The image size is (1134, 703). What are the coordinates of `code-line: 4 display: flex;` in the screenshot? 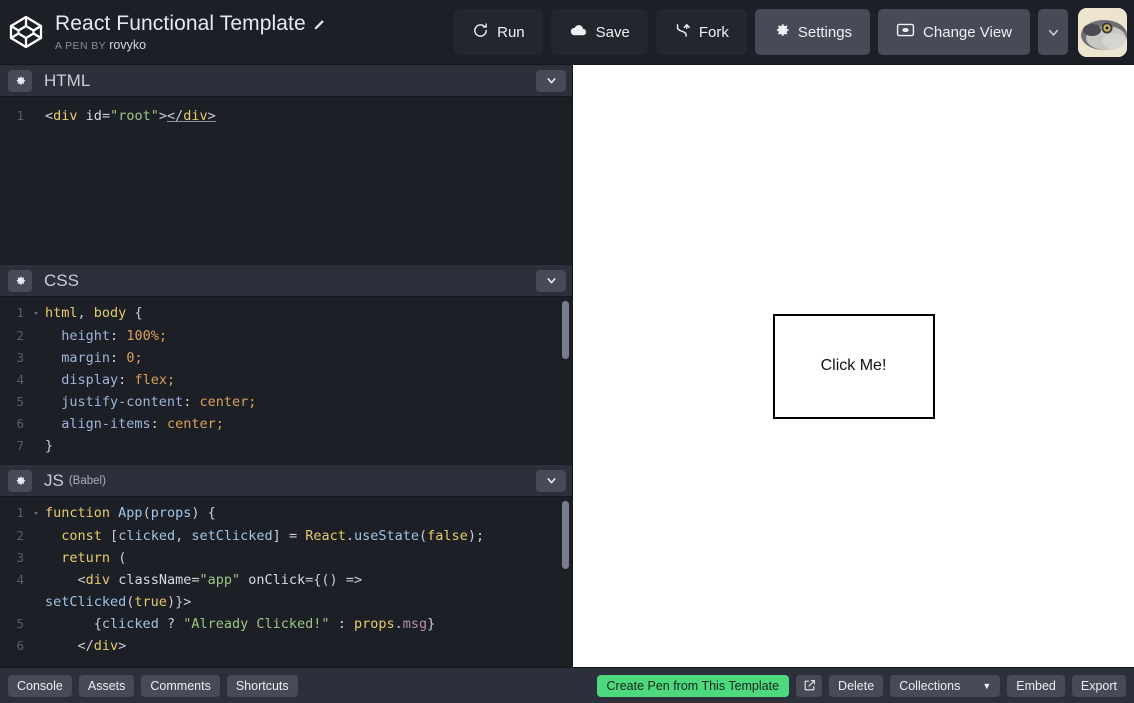 It's located at (286, 380).